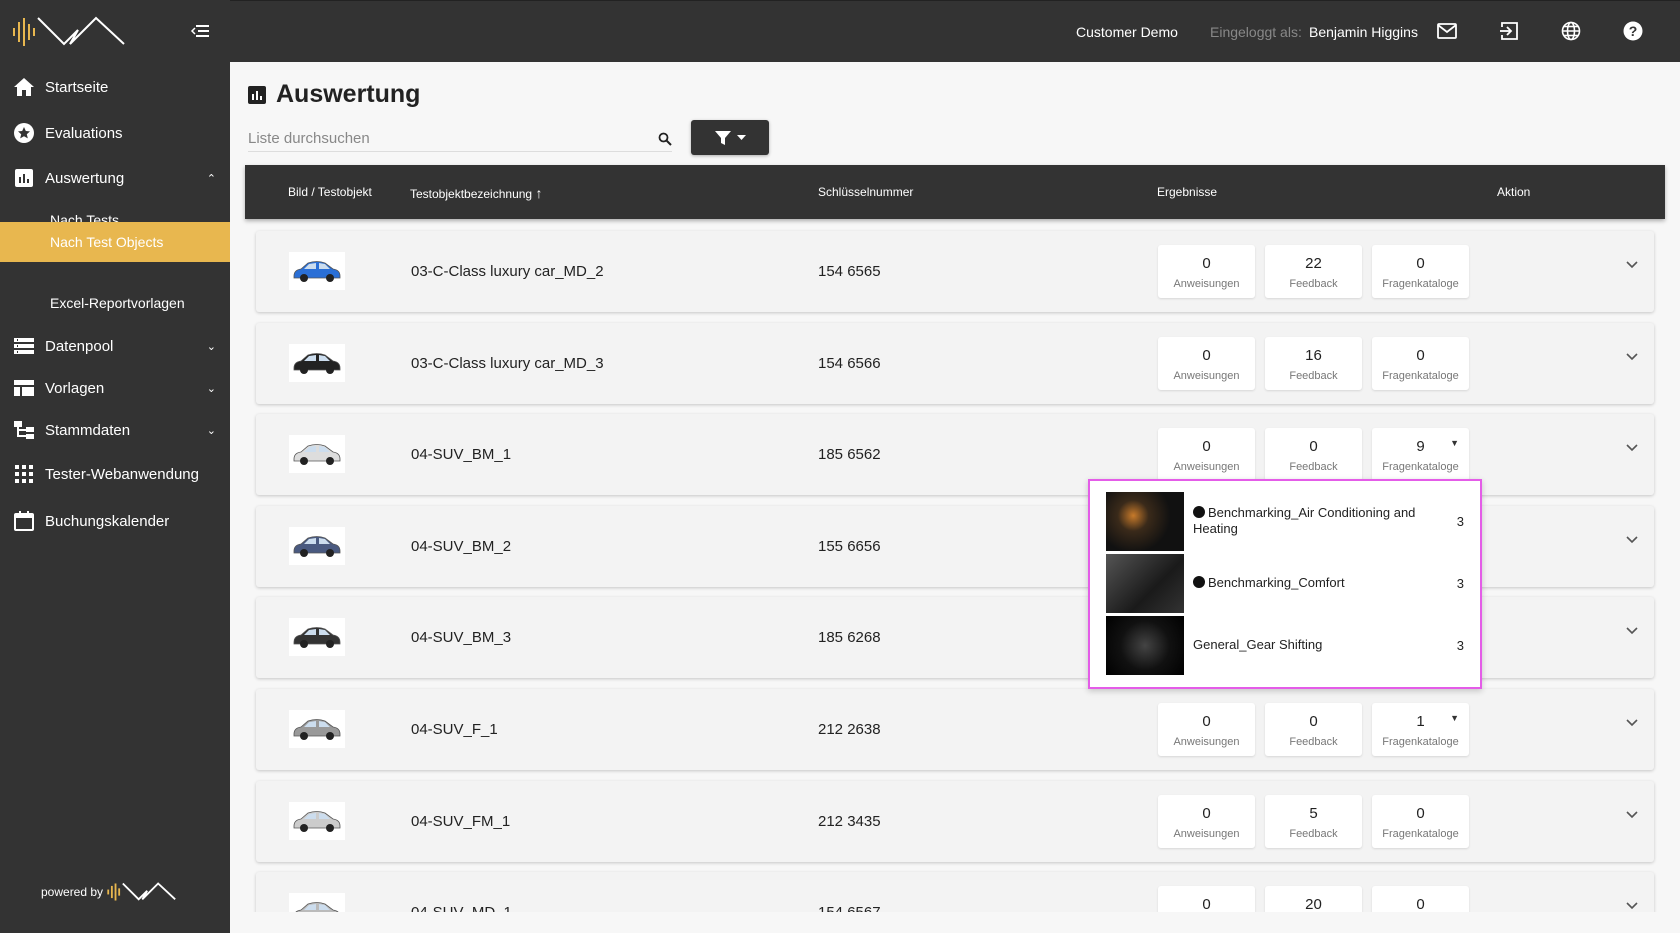 This screenshot has height=933, width=1680. I want to click on result-feedback: 22 Feedback, so click(1313, 271).